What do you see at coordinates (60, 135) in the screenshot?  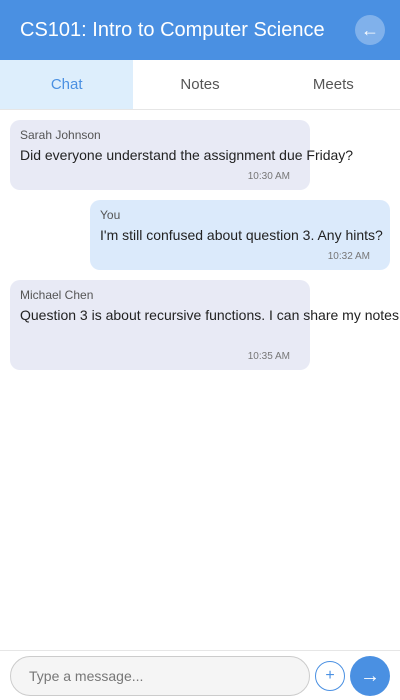 I see `message-sender: Sarah Johnson` at bounding box center [60, 135].